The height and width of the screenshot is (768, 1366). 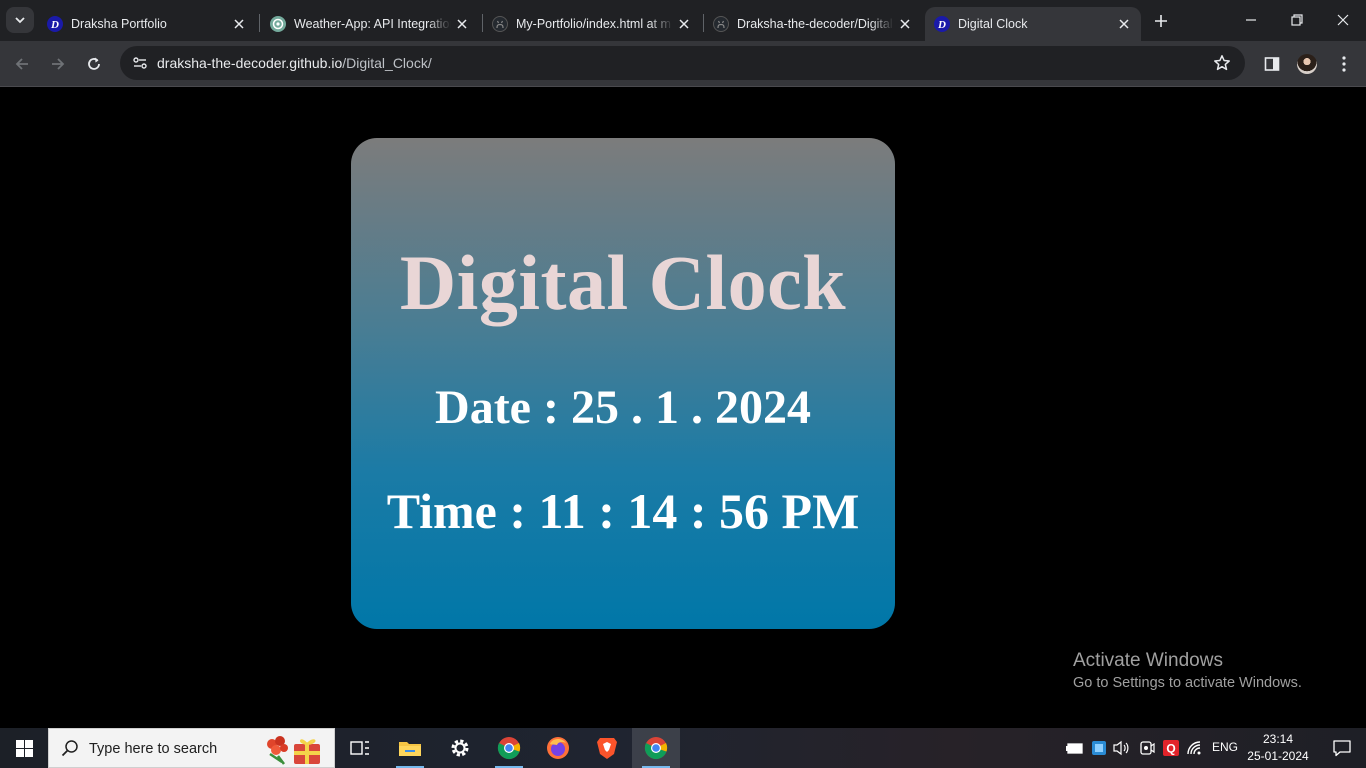 I want to click on menu-button, so click(x=1344, y=64).